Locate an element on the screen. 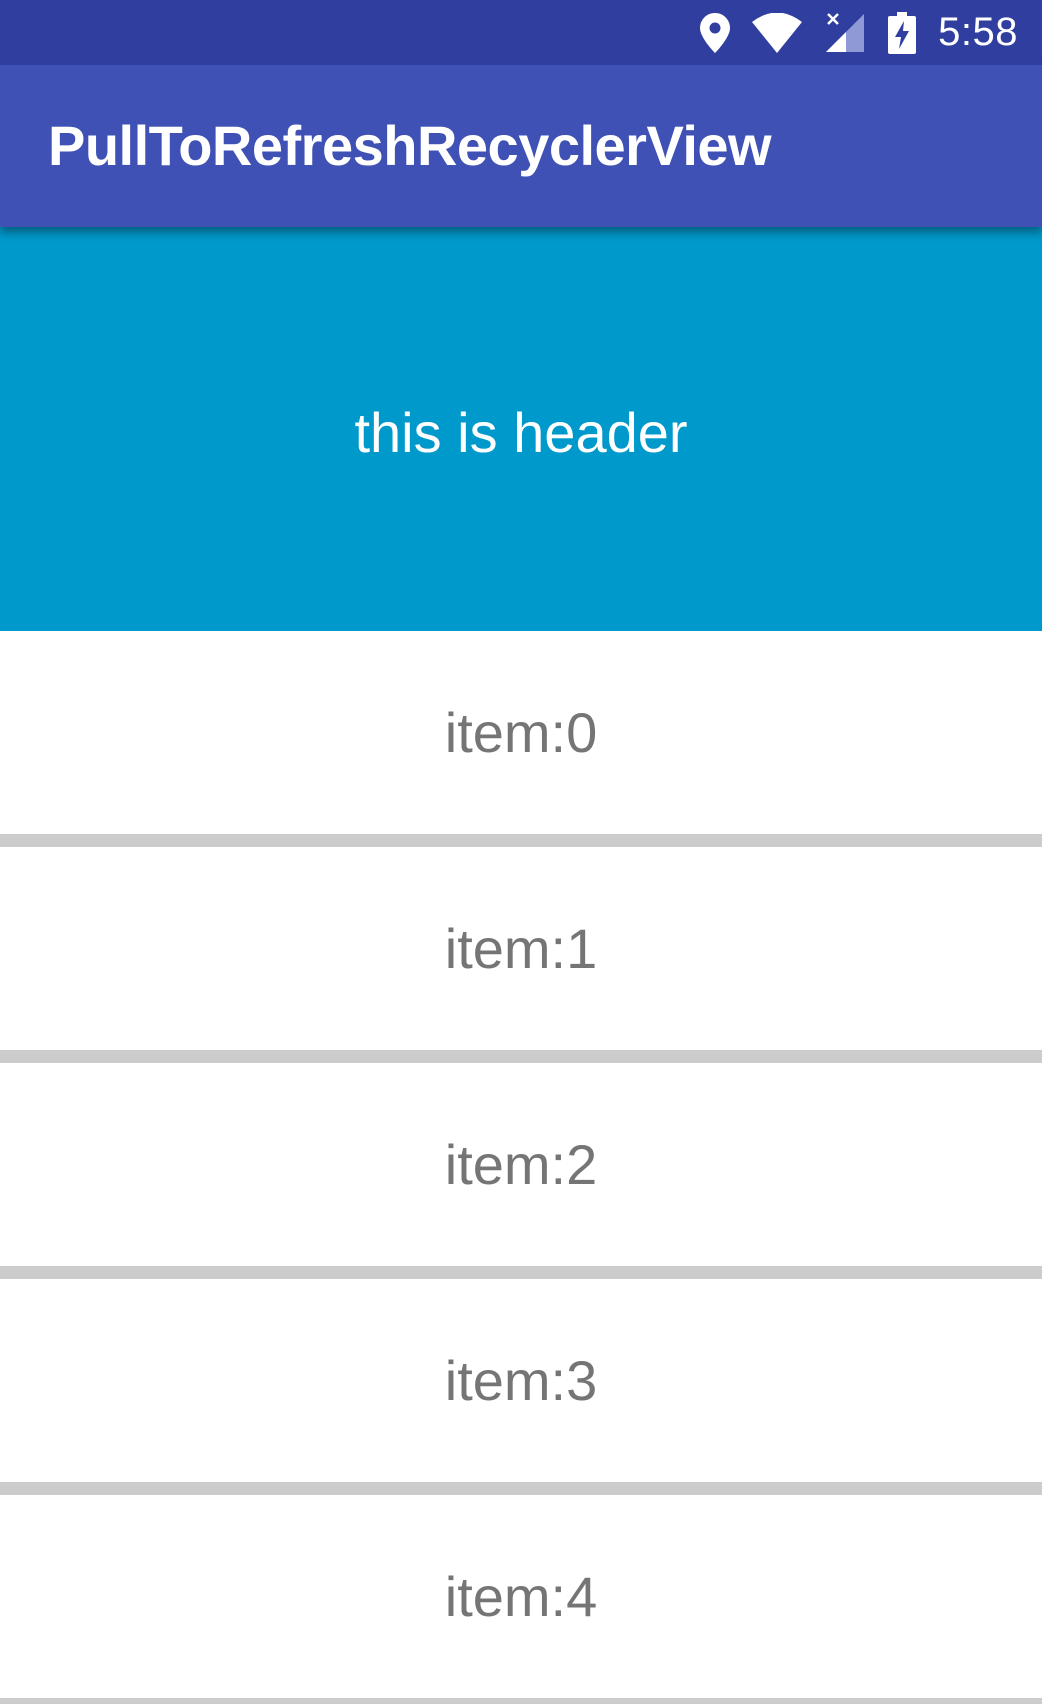 The width and height of the screenshot is (1042, 1704). status-bar: 5:58 is located at coordinates (521, 32).